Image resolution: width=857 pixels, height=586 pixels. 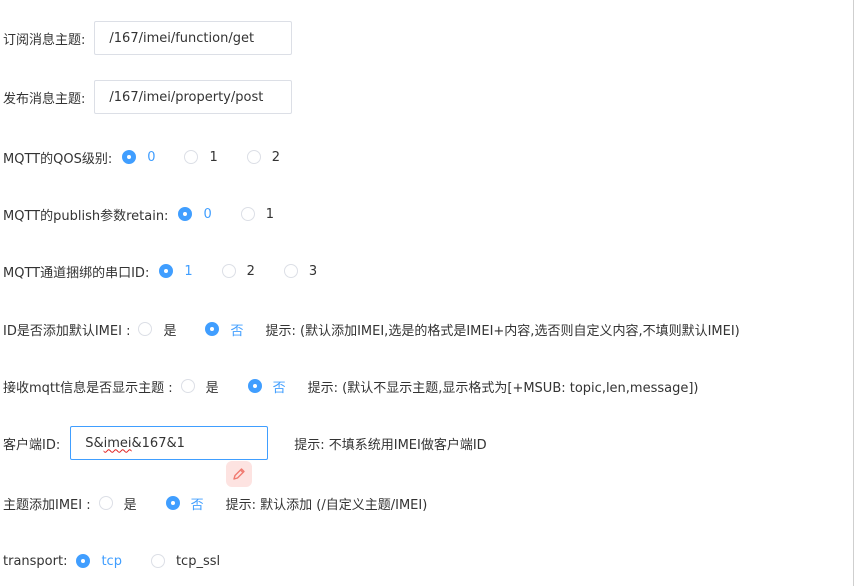 I want to click on publish-topic-input, so click(x=193, y=97).